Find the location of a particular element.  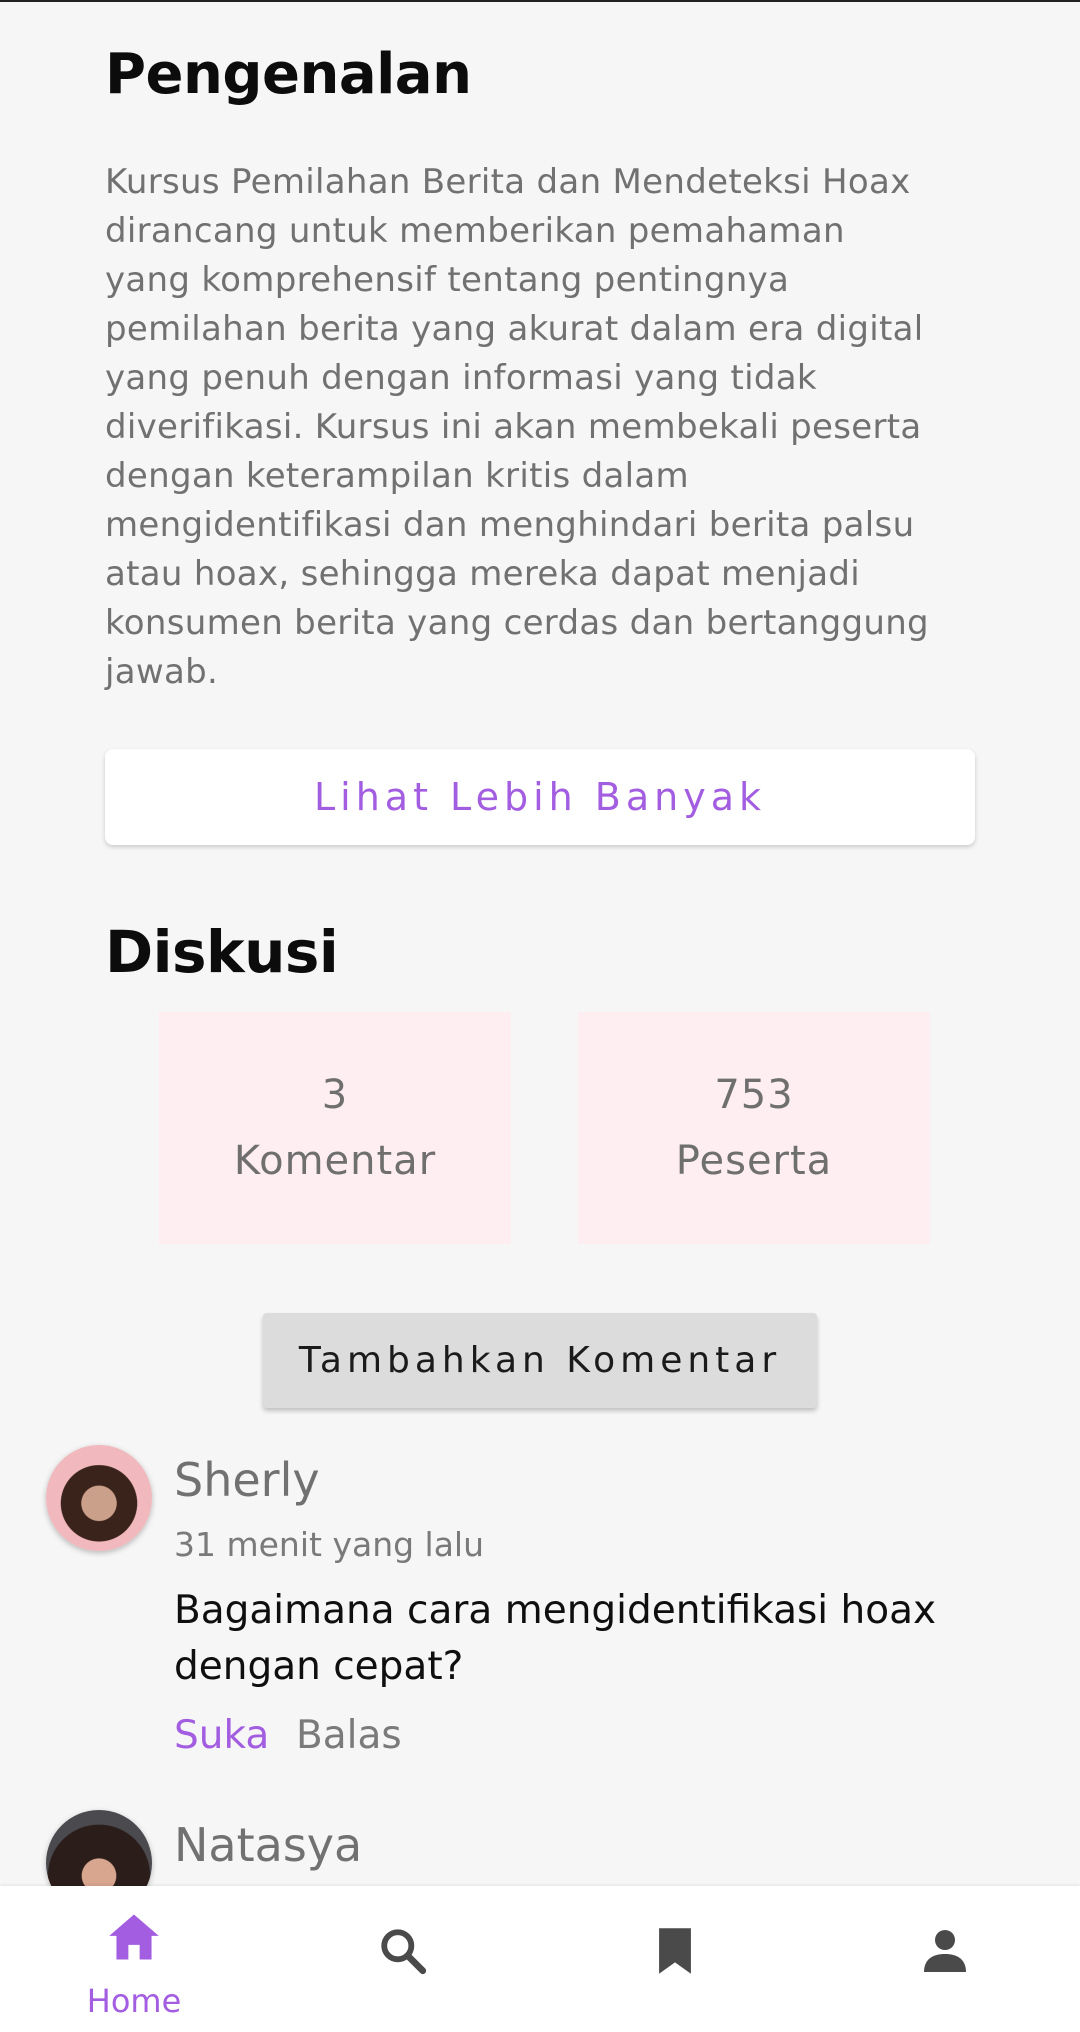

status-divider is located at coordinates (540, 1).